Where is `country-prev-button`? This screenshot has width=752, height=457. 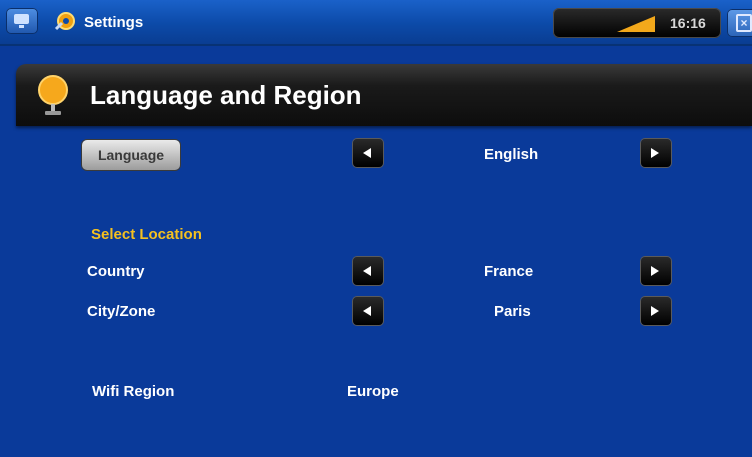 country-prev-button is located at coordinates (368, 271).